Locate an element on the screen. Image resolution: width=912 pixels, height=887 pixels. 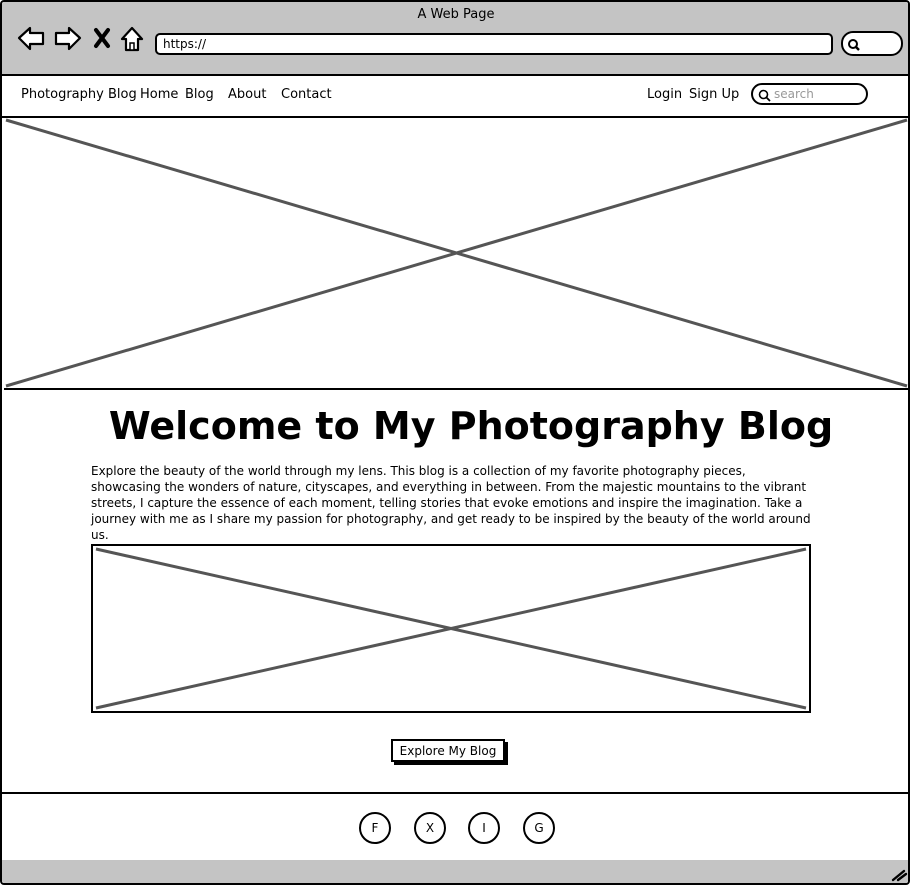
nav-link-blog: Blog is located at coordinates (199, 94).